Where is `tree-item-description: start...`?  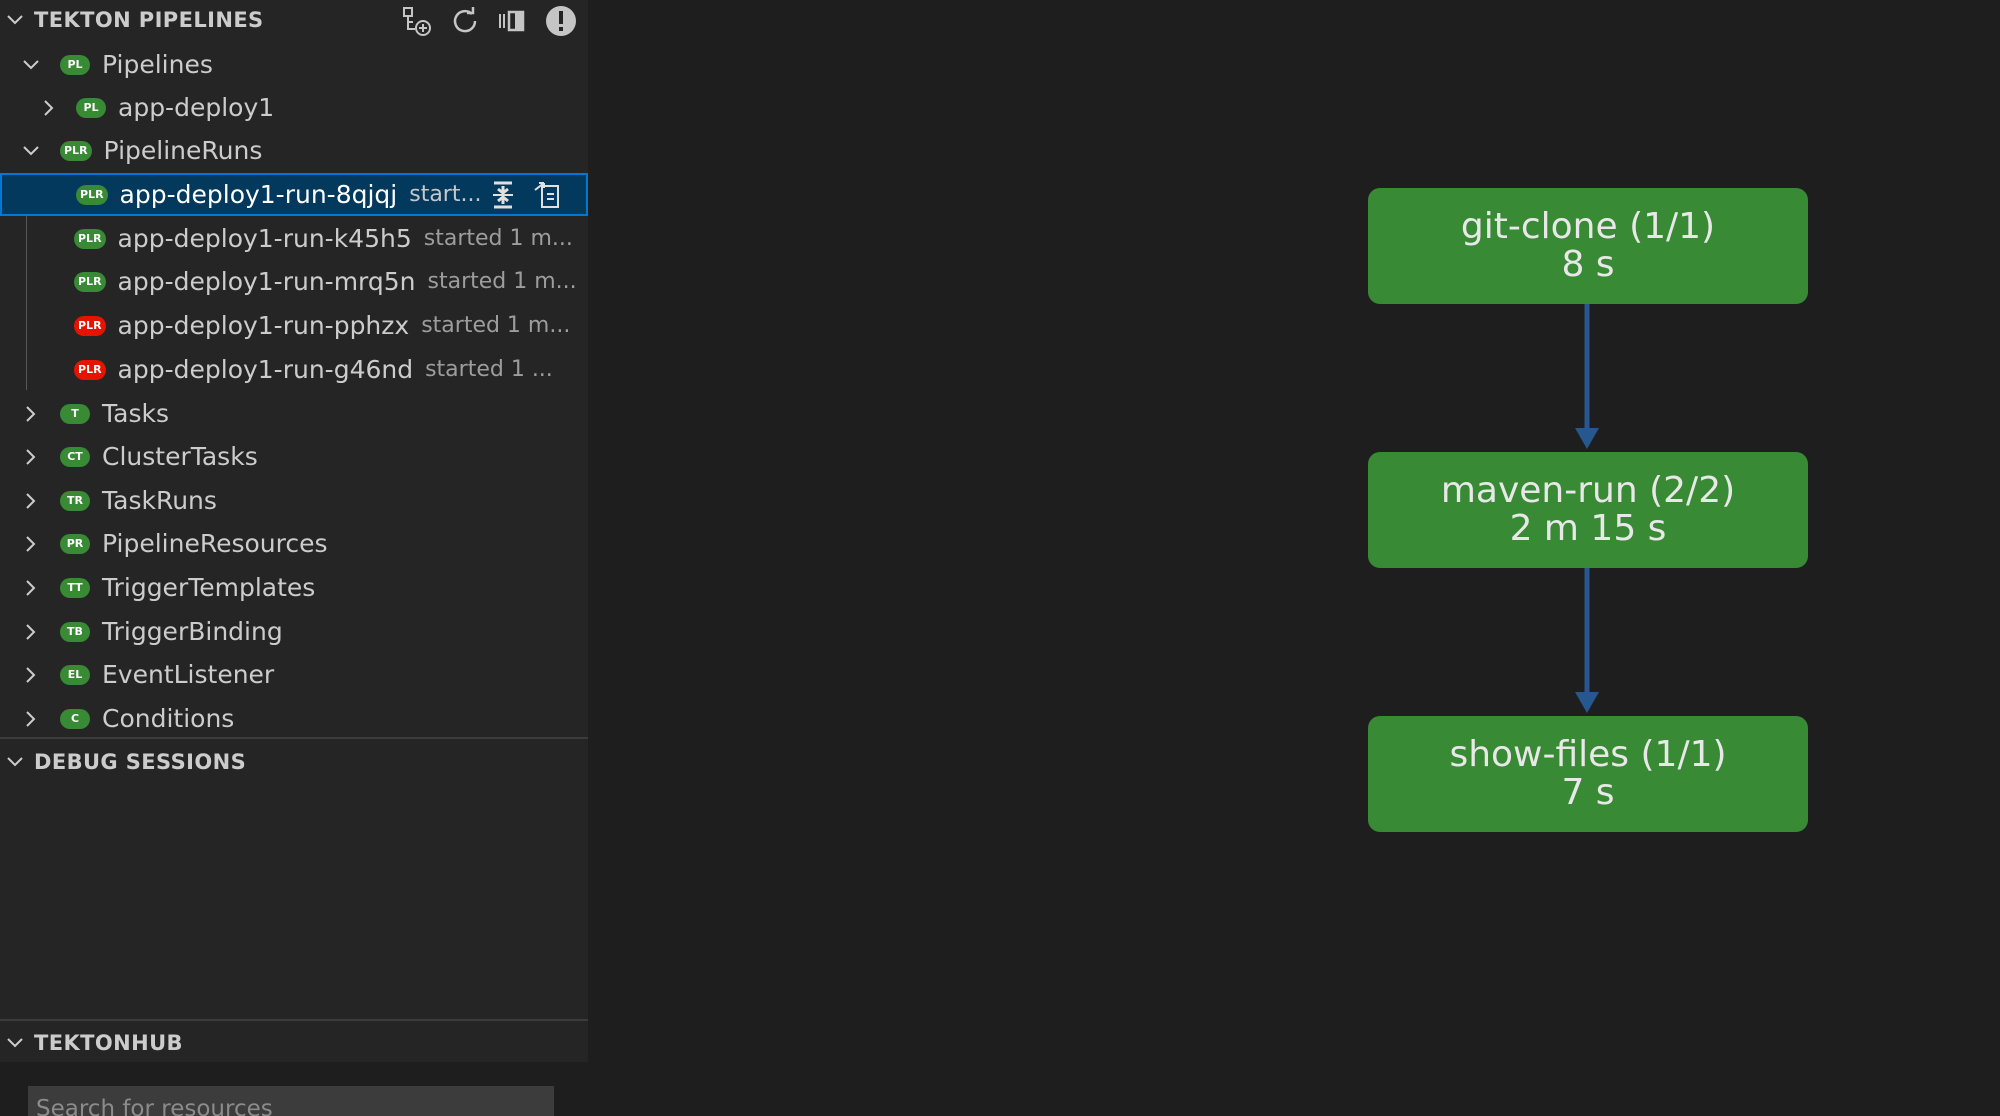 tree-item-description: start... is located at coordinates (445, 194).